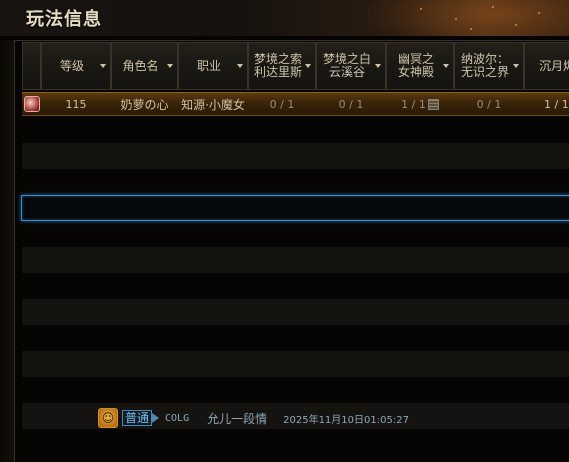 The image size is (569, 462). I want to click on name-cell: 奶萝の心, so click(144, 104).